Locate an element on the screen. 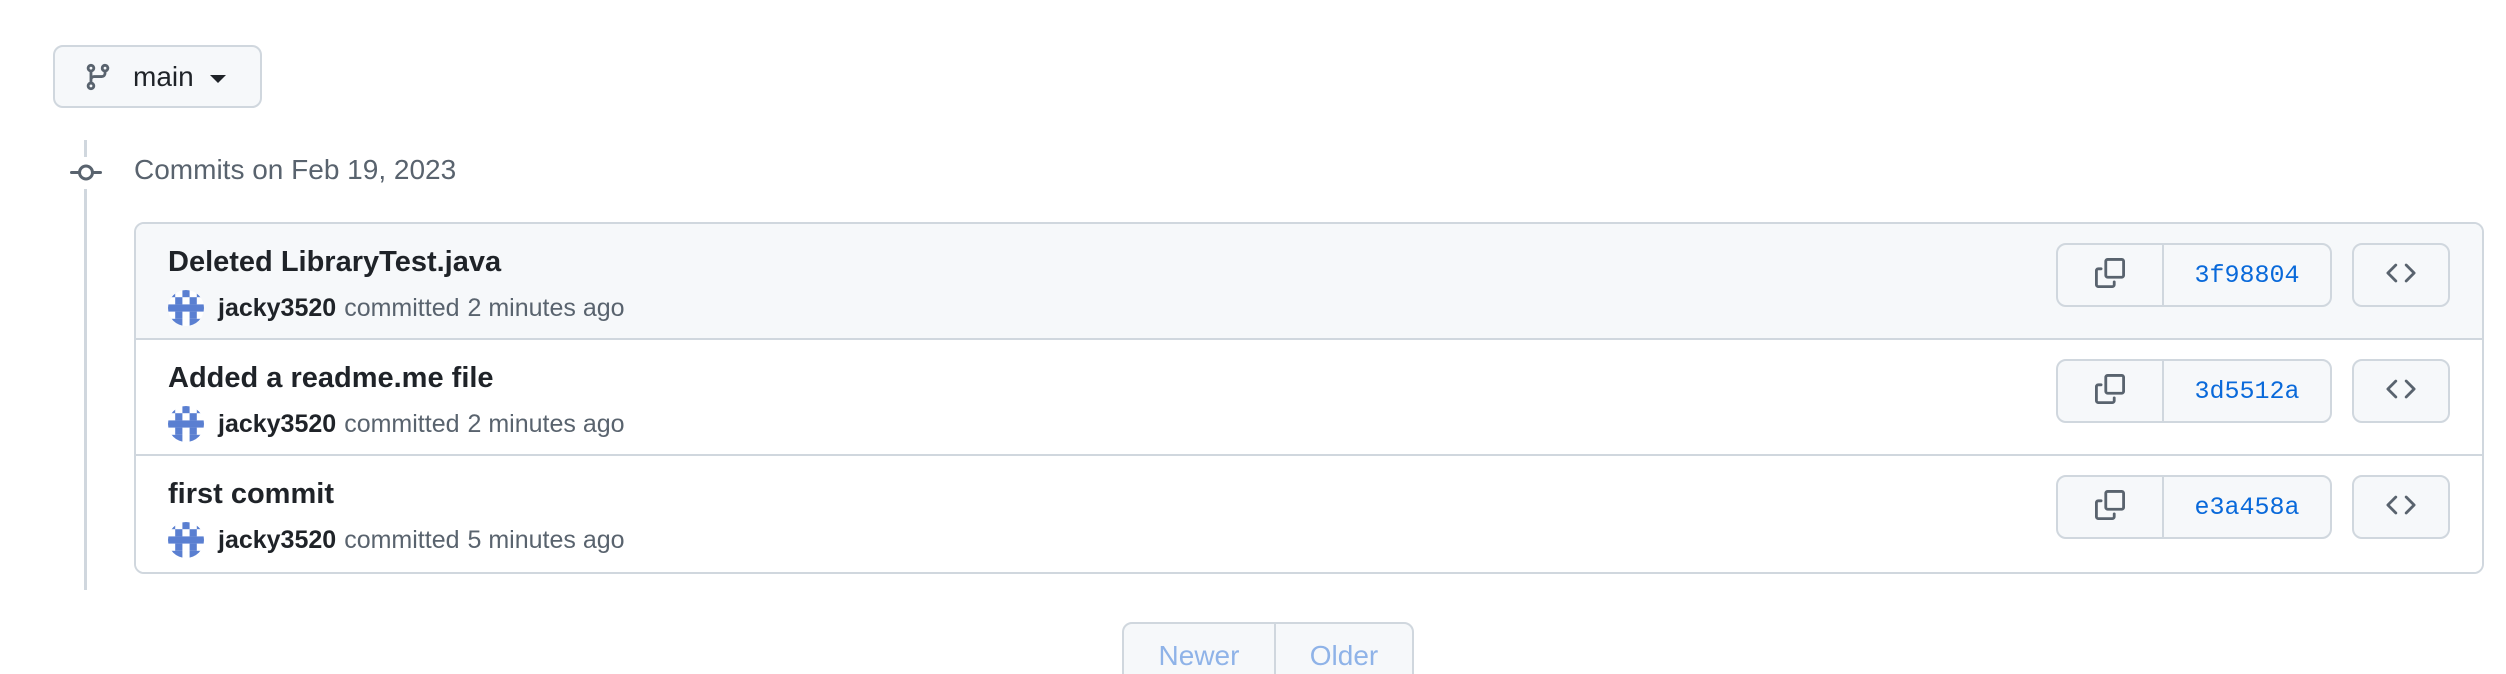 This screenshot has width=2506, height=674. branch-name: main is located at coordinates (163, 76).